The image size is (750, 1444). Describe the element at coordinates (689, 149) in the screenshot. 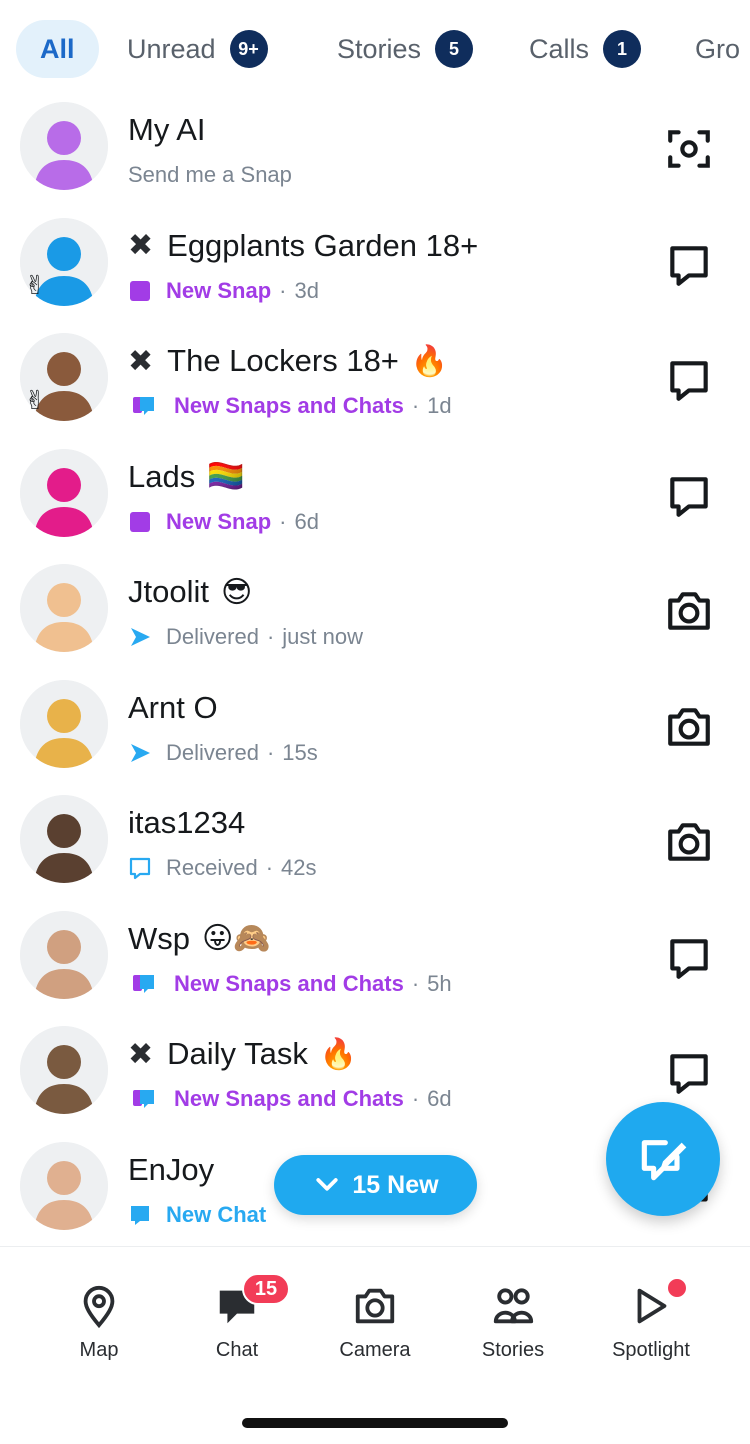

I see `camera-scan-icon` at that location.